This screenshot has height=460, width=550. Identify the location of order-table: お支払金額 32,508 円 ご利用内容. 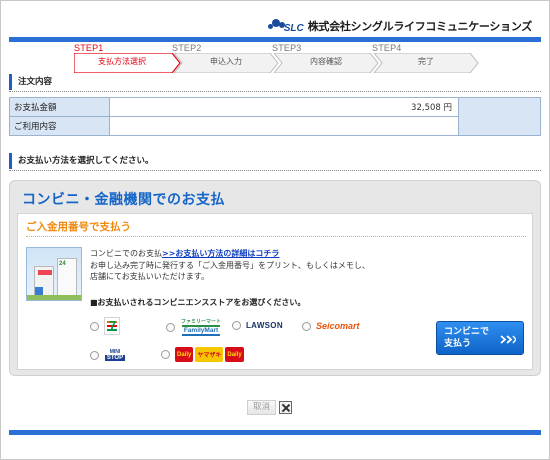
(275, 116).